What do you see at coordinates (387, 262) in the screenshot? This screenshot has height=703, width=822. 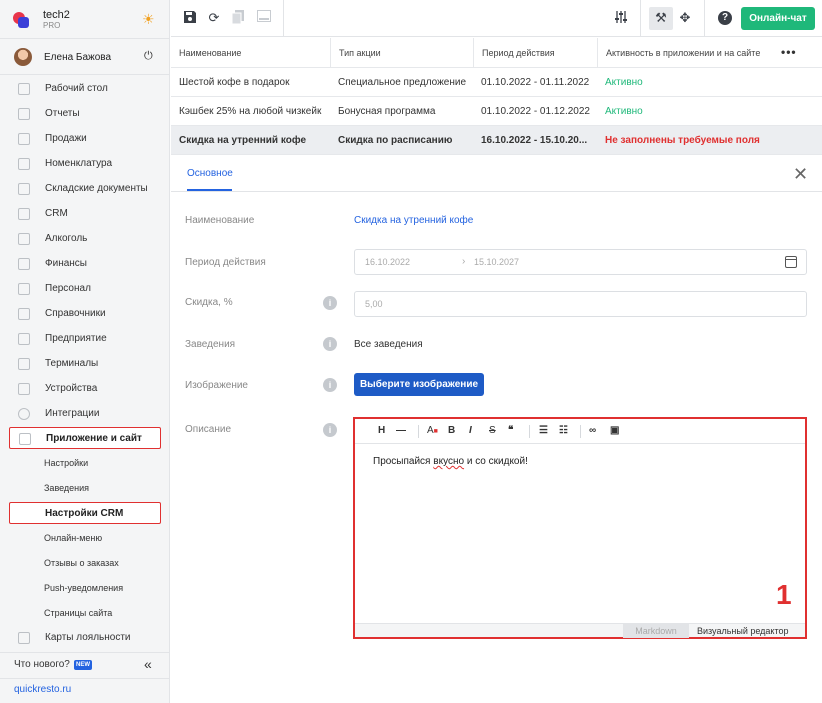 I see `period-from: 16.10.2022` at bounding box center [387, 262].